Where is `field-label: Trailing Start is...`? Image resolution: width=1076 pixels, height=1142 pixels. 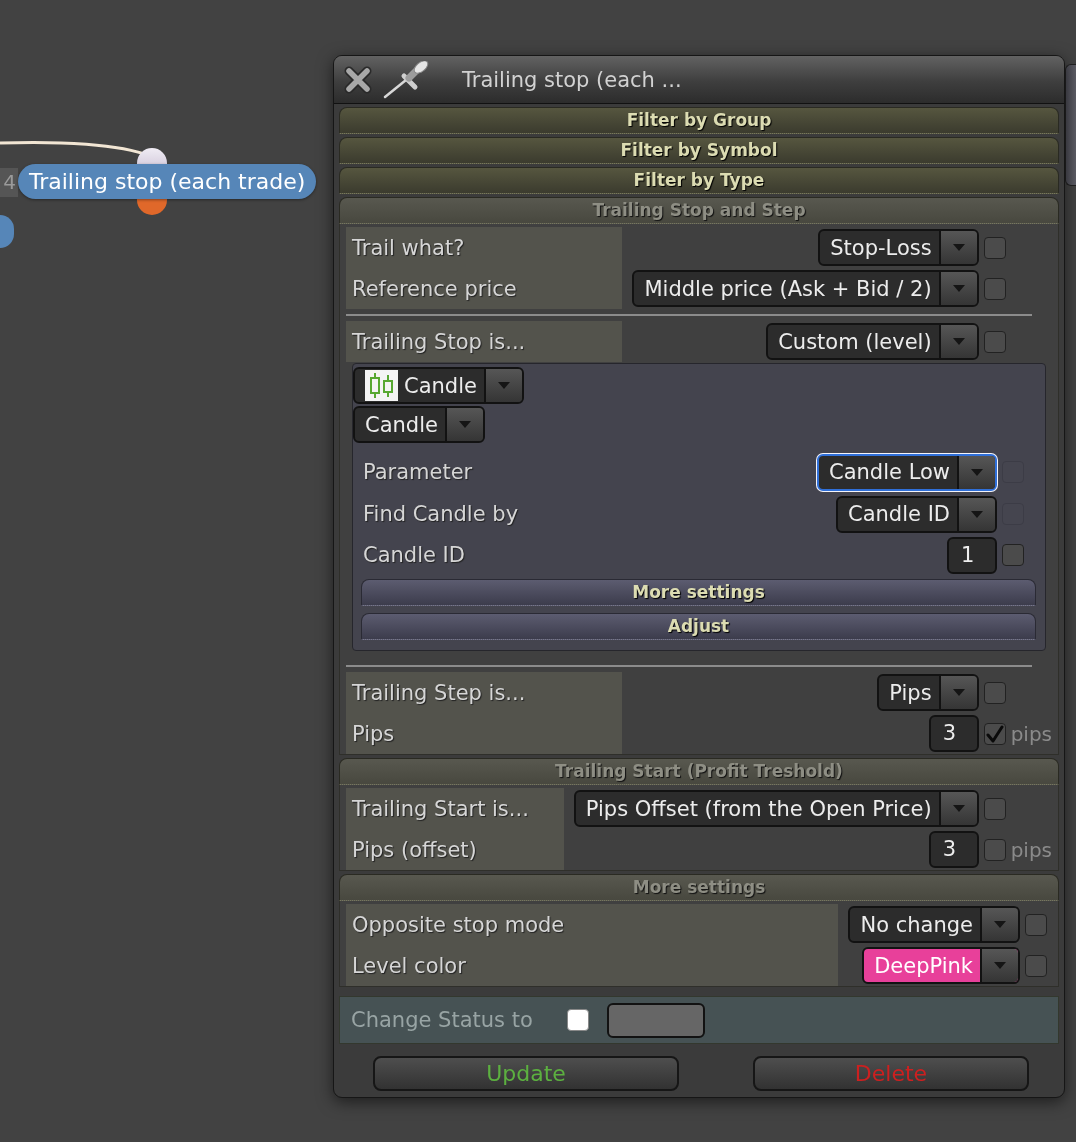 field-label: Trailing Start is... is located at coordinates (455, 808).